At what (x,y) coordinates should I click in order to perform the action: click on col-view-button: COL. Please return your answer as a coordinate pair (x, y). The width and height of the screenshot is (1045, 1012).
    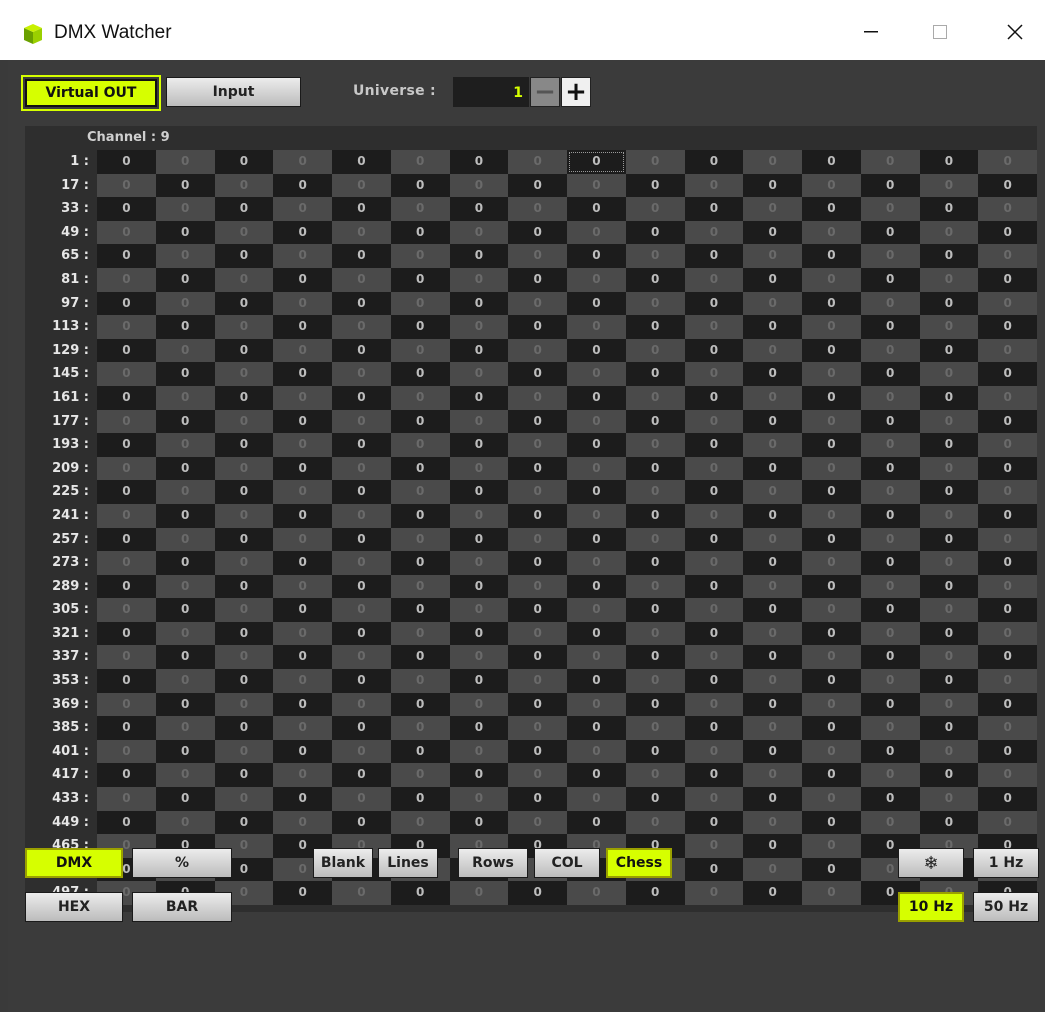
    Looking at the image, I should click on (567, 863).